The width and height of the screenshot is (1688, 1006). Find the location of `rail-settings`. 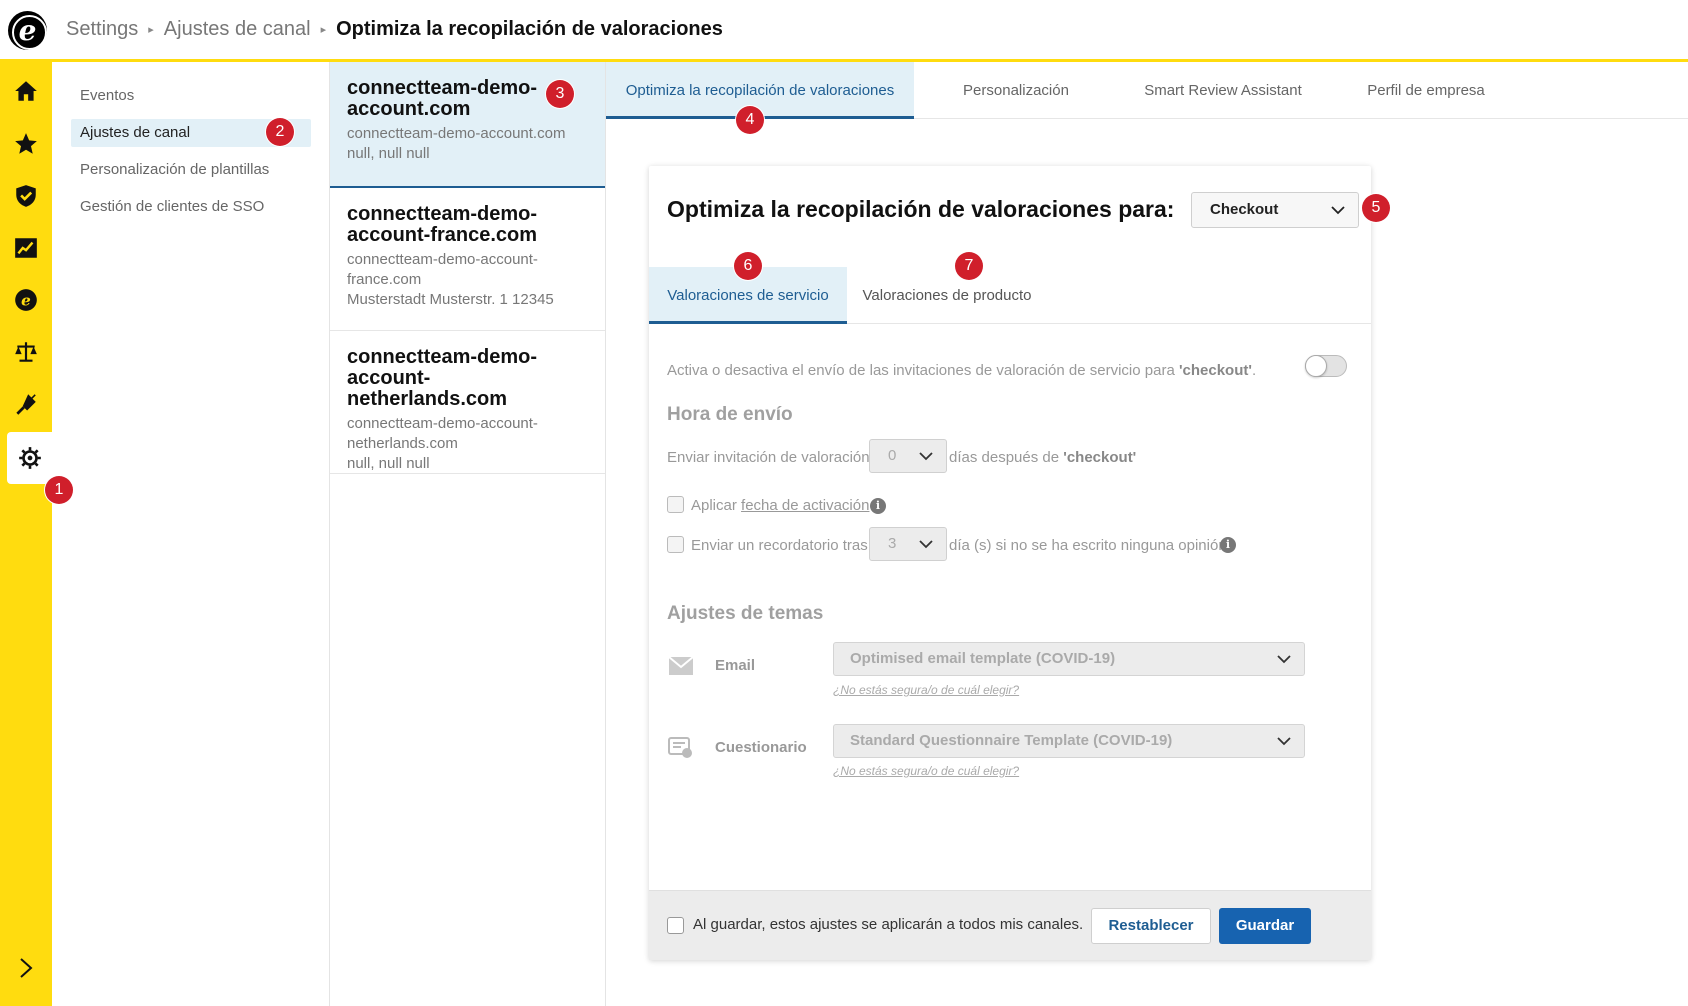

rail-settings is located at coordinates (30, 458).